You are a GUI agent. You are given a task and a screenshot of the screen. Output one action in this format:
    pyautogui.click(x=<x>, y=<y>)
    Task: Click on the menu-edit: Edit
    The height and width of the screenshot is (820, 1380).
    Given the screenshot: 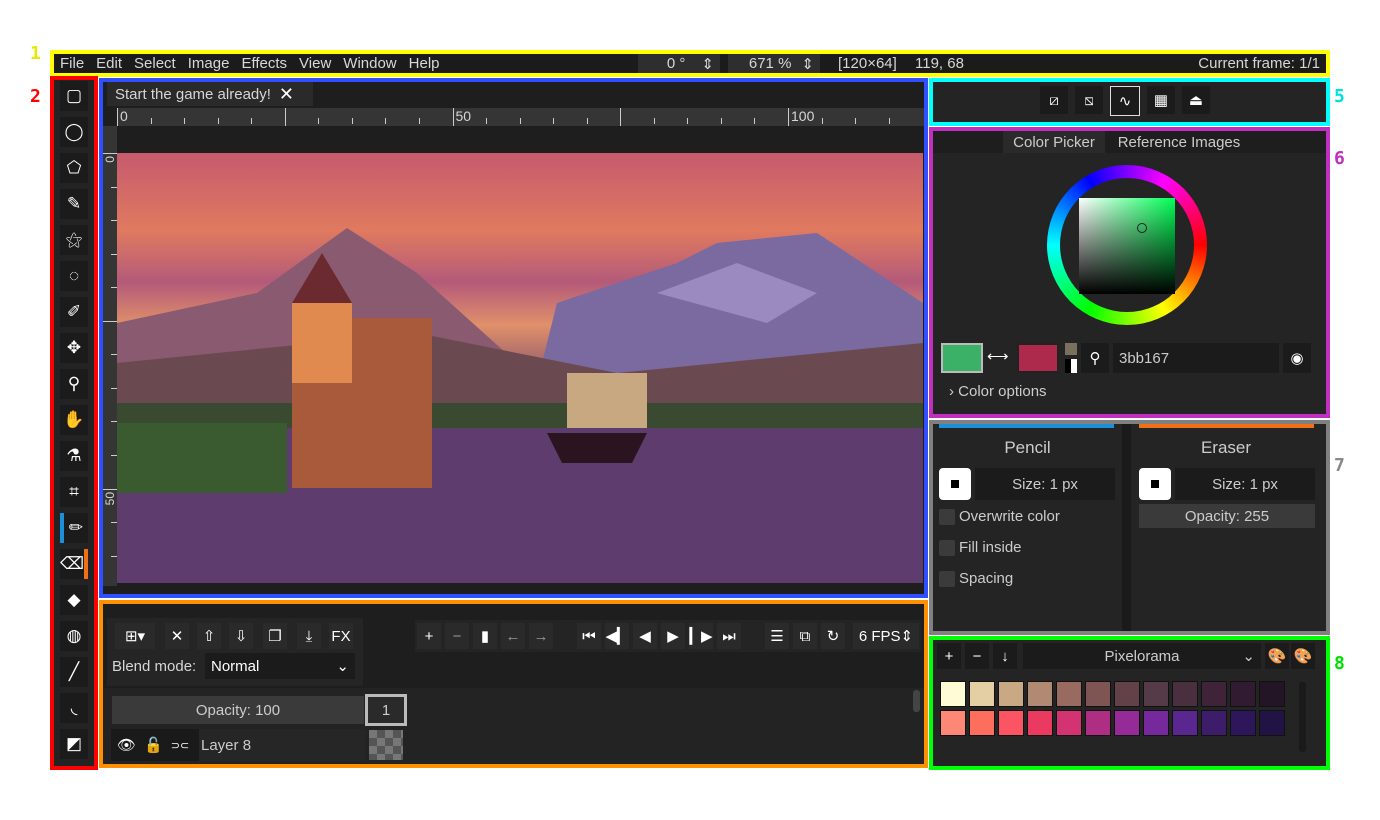 What is the action you would take?
    pyautogui.click(x=109, y=63)
    